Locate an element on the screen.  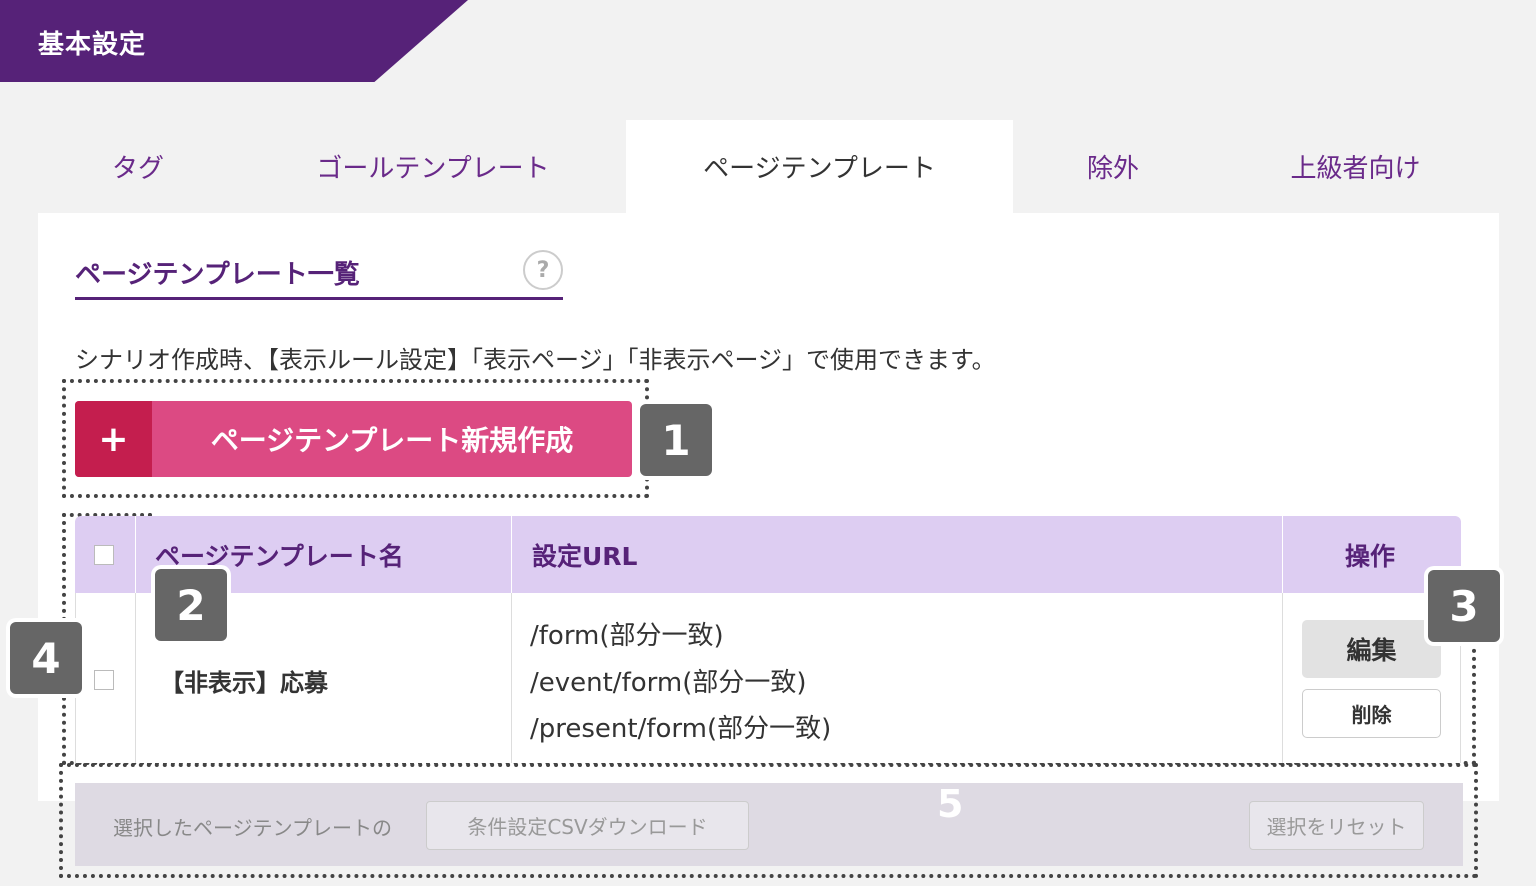
section-heading: ページテンプレート一覧 is located at coordinates (319, 275).